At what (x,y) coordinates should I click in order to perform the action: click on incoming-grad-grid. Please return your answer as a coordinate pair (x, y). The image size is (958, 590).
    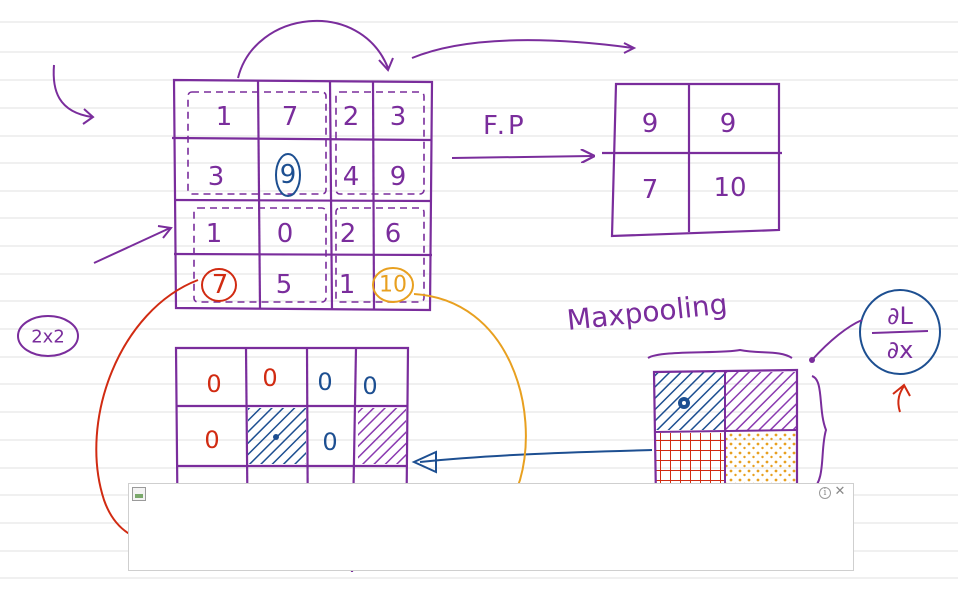
    Looking at the image, I should click on (725, 435).